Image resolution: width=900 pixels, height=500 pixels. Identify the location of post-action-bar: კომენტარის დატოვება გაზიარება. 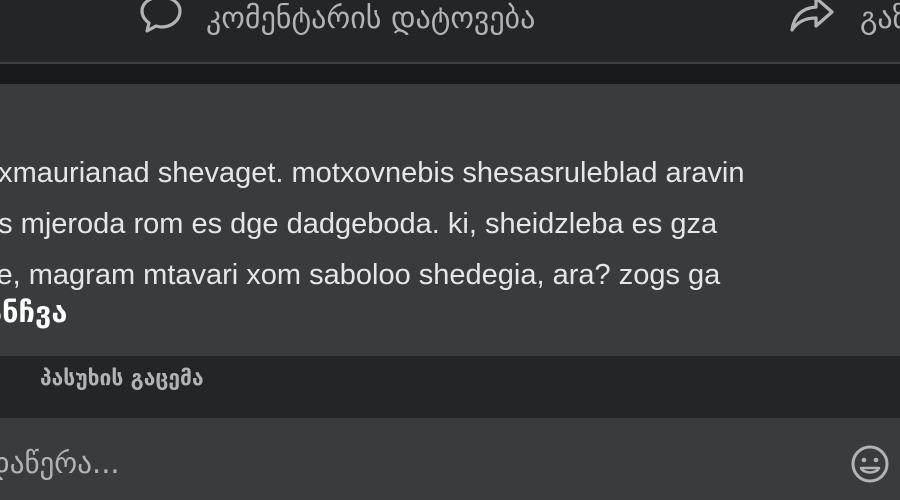
(450, 31).